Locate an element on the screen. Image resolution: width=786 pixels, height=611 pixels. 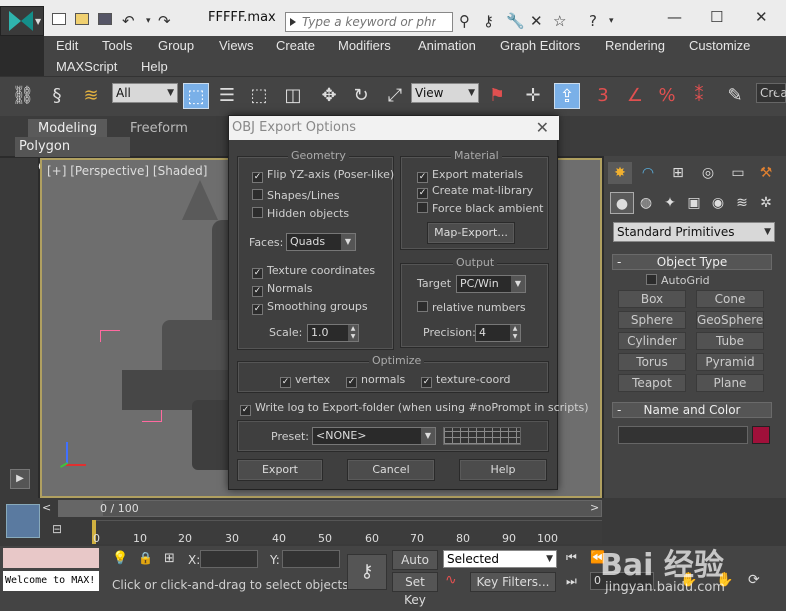
export-materials-box: ✓ is located at coordinates (422, 177).